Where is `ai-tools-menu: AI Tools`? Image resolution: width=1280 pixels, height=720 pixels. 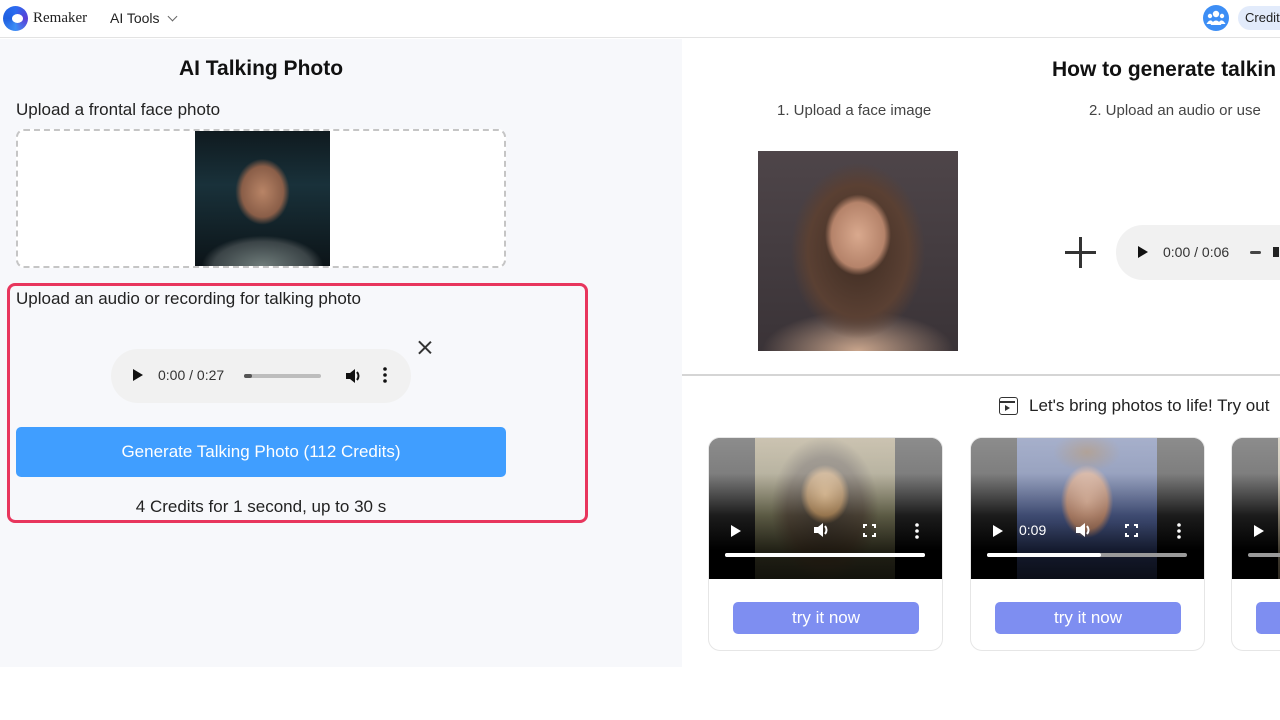
ai-tools-menu: AI Tools is located at coordinates (143, 18).